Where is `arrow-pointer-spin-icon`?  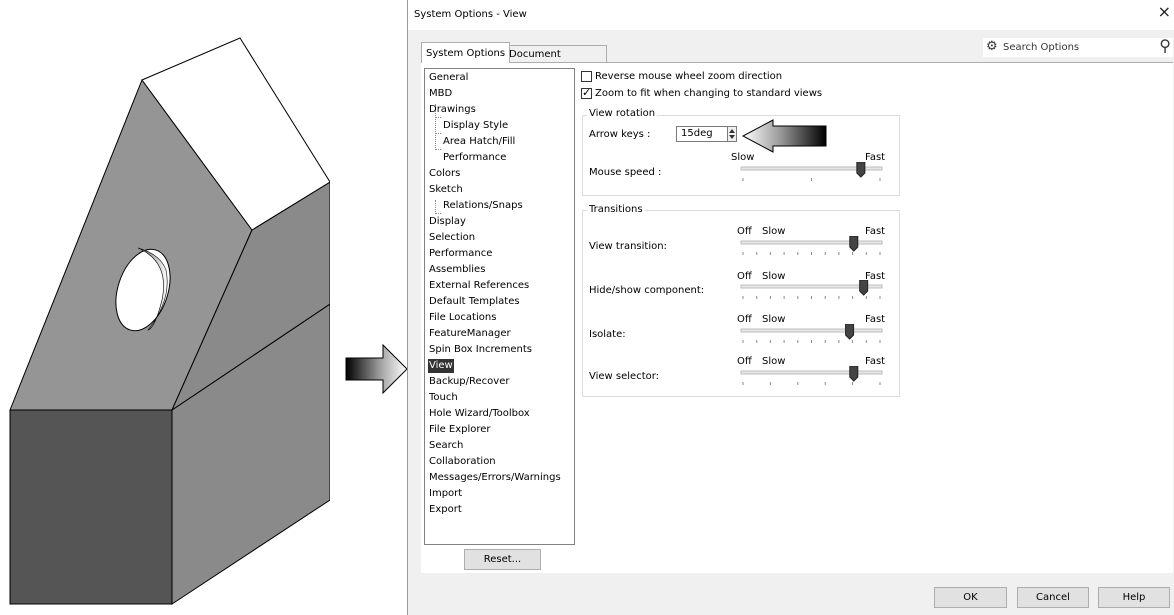
arrow-pointer-spin-icon is located at coordinates (784, 136).